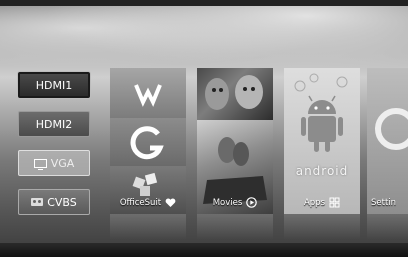 Image resolution: width=408 pixels, height=257 pixels. I want to click on g-swirl-logo-icon, so click(147, 143).